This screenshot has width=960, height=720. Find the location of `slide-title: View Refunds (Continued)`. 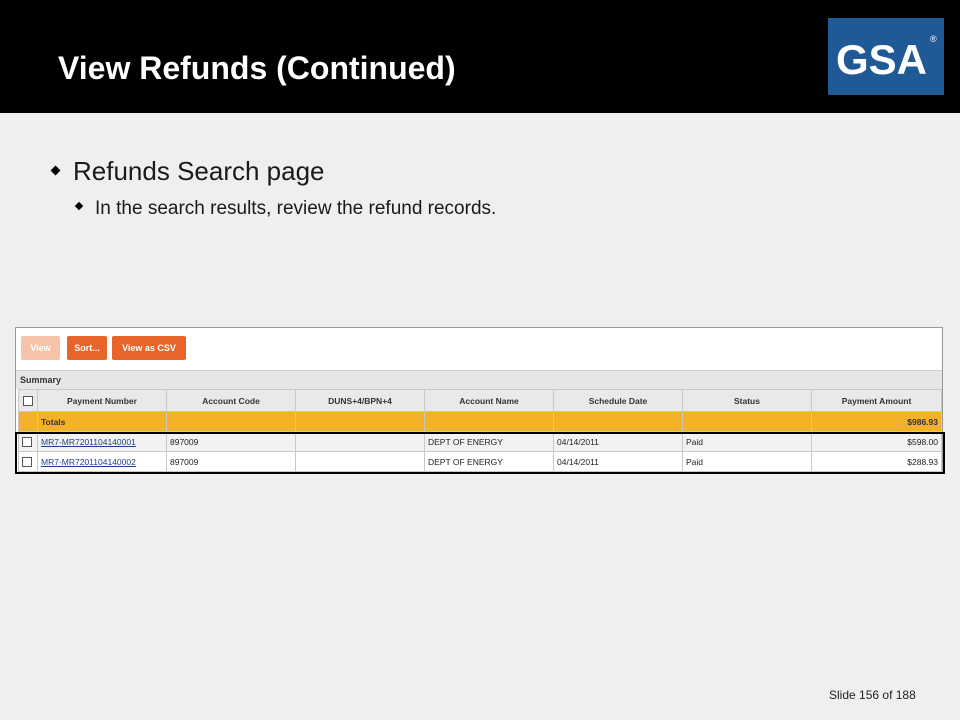

slide-title: View Refunds (Continued) is located at coordinates (257, 68).